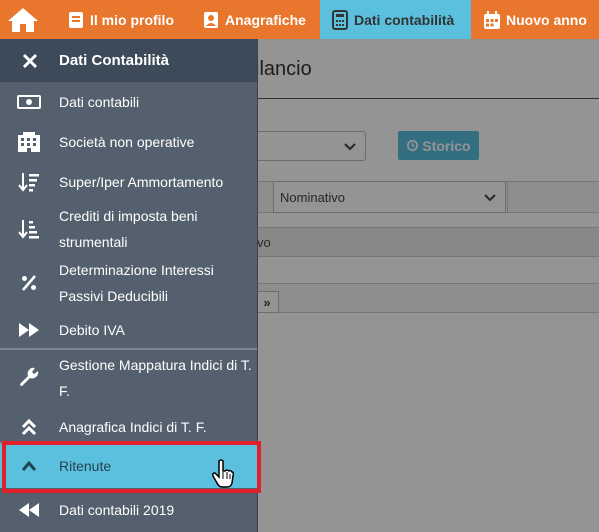 This screenshot has width=599, height=532. I want to click on fast-forward-icon, so click(29, 330).